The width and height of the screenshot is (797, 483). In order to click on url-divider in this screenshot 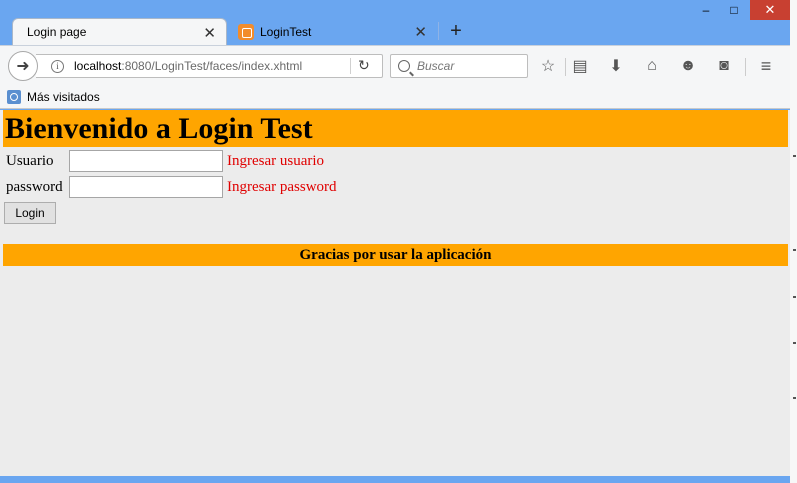, I will do `click(350, 66)`.